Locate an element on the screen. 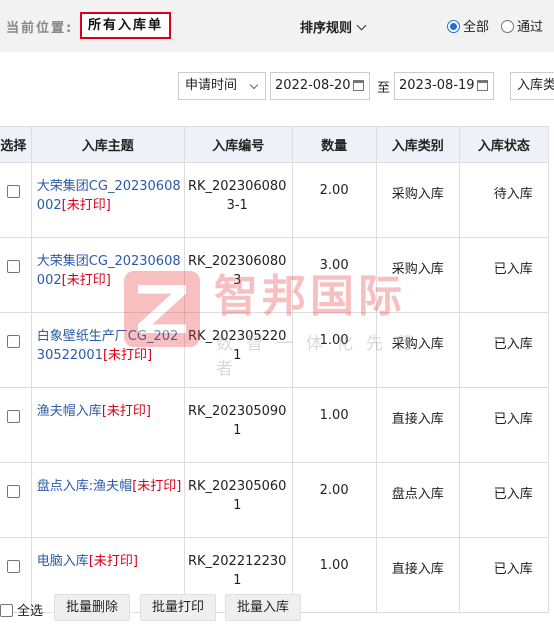 This screenshot has height=627, width=554. date-to-input: 2023-08-19 is located at coordinates (444, 86).